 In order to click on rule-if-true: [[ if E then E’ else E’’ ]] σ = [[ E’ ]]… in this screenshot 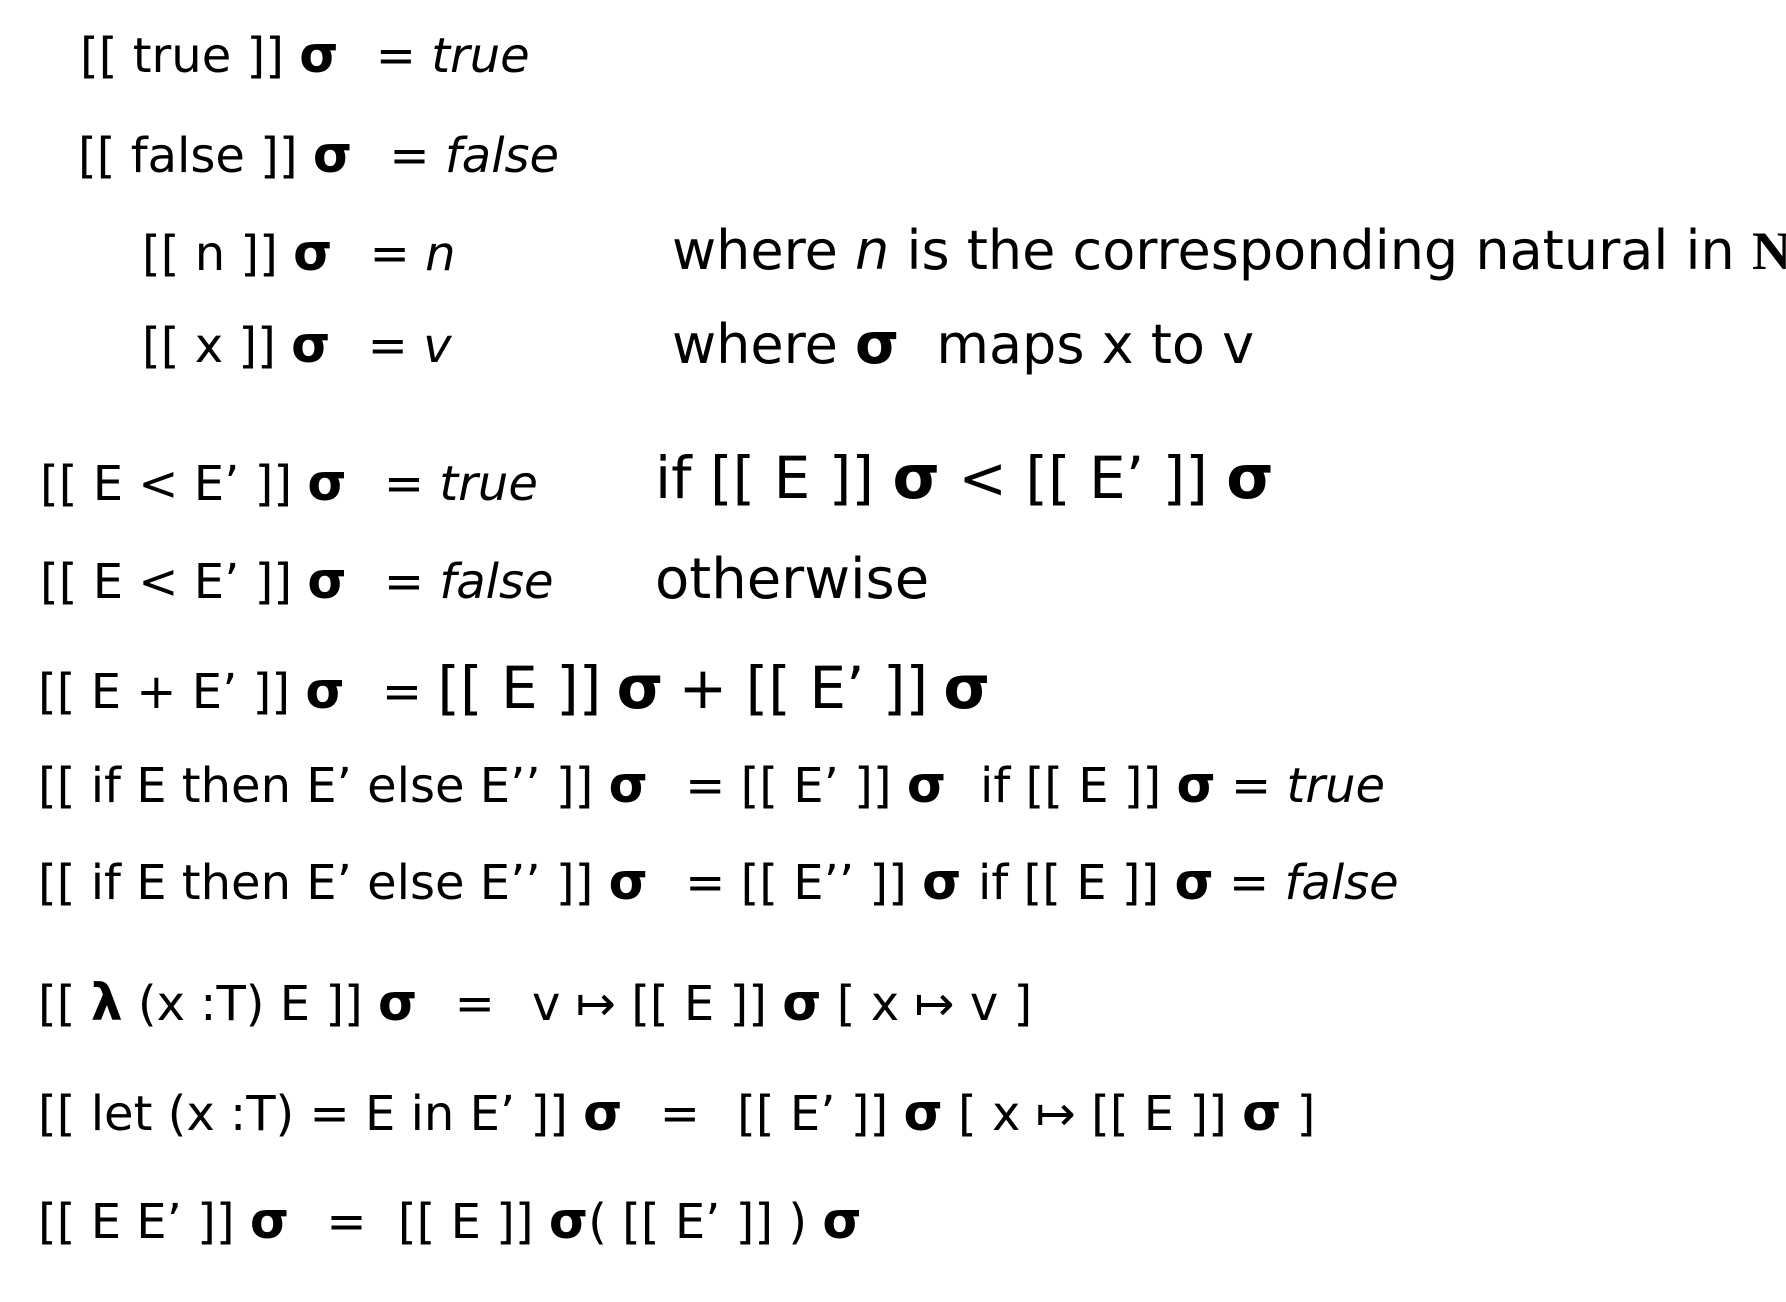, I will do `click(492, 784)`.